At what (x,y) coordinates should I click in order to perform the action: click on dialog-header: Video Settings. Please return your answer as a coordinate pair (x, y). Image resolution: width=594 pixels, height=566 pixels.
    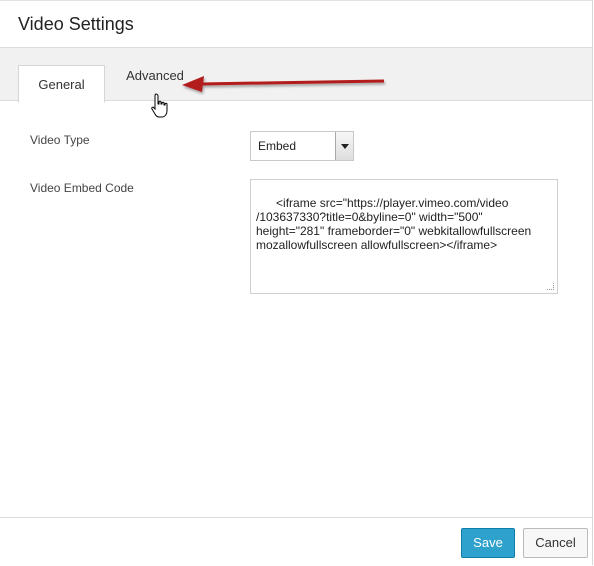
    Looking at the image, I should click on (296, 24).